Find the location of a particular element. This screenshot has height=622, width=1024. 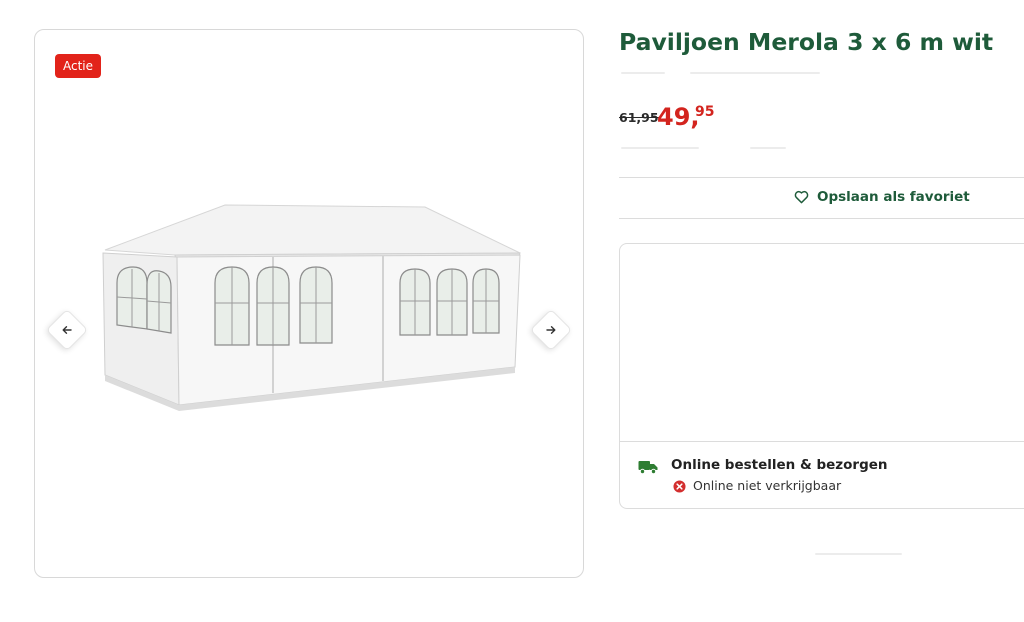

sale-price-cents: 95 is located at coordinates (705, 112).